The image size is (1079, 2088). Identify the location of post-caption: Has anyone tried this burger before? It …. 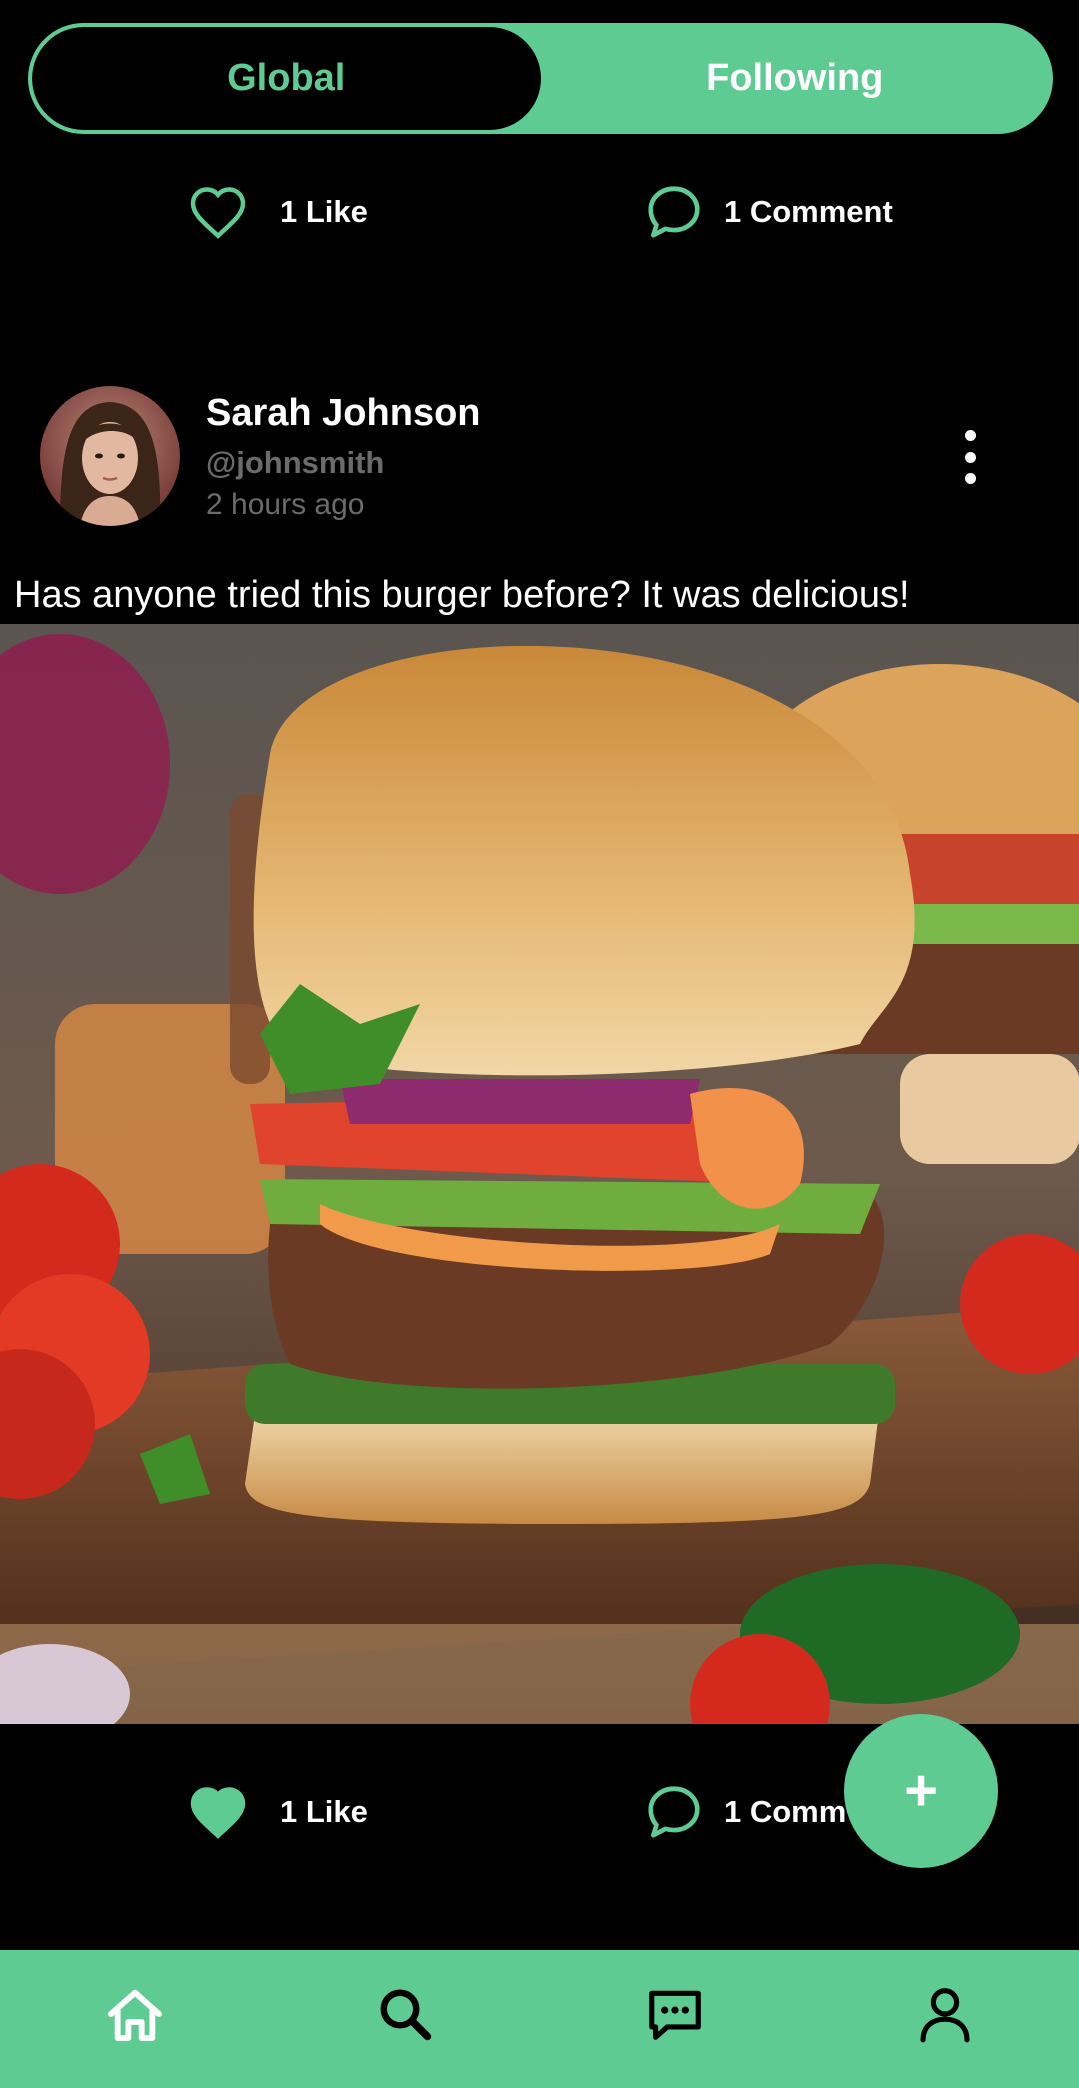
(462, 595).